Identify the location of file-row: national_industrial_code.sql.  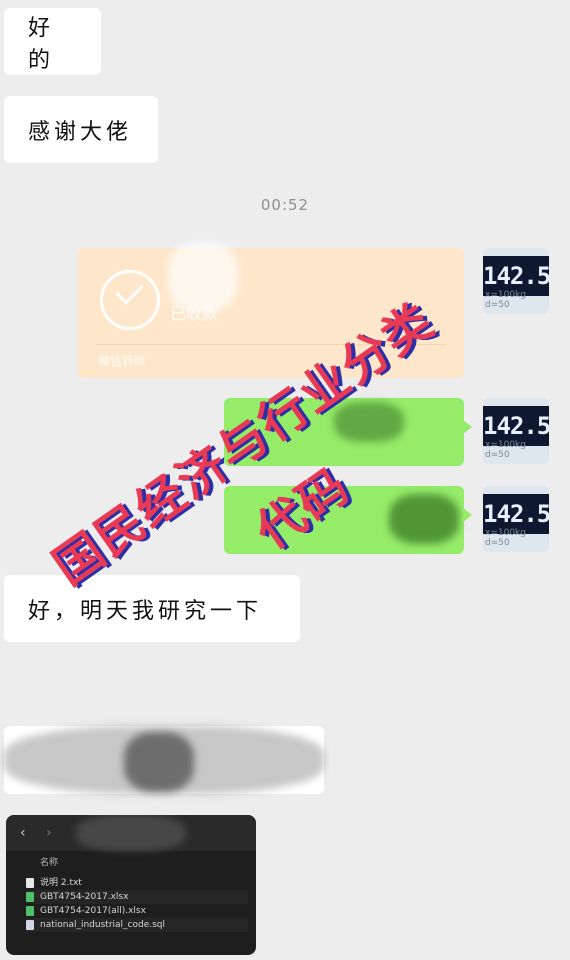
(137, 925).